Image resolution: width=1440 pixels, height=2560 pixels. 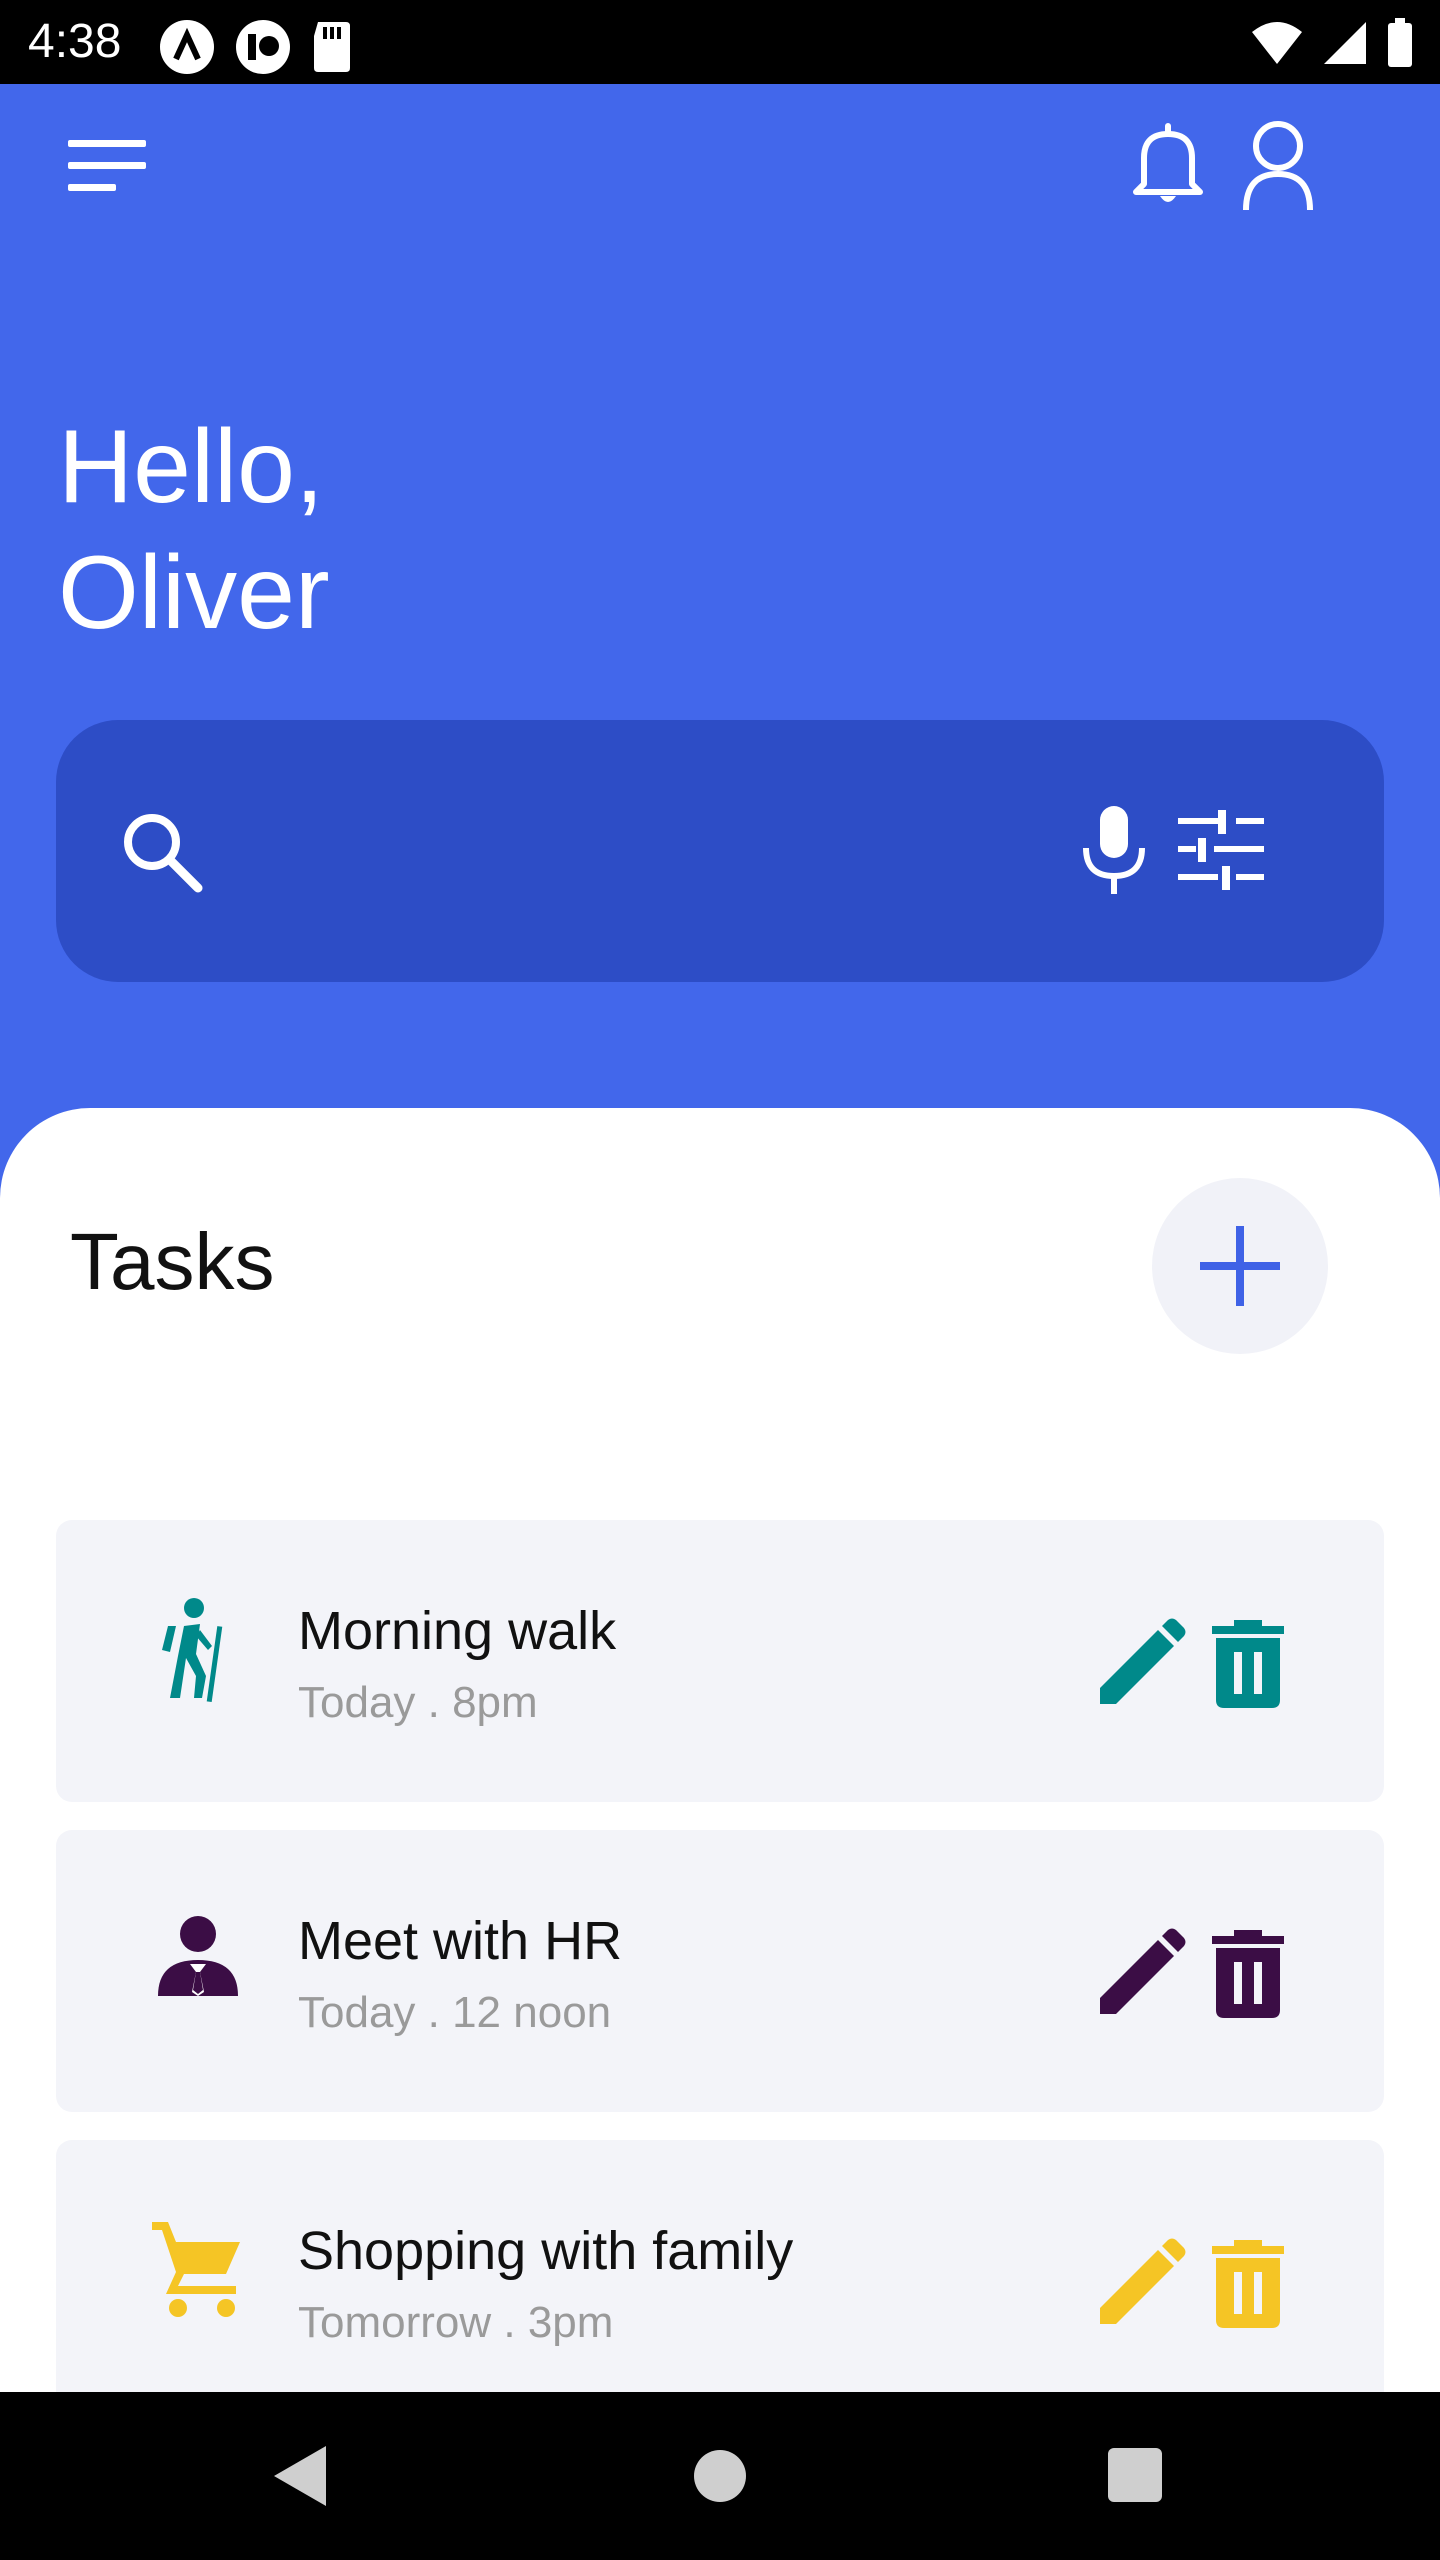 What do you see at coordinates (196, 2269) in the screenshot?
I see `shopping-cart-icon` at bounding box center [196, 2269].